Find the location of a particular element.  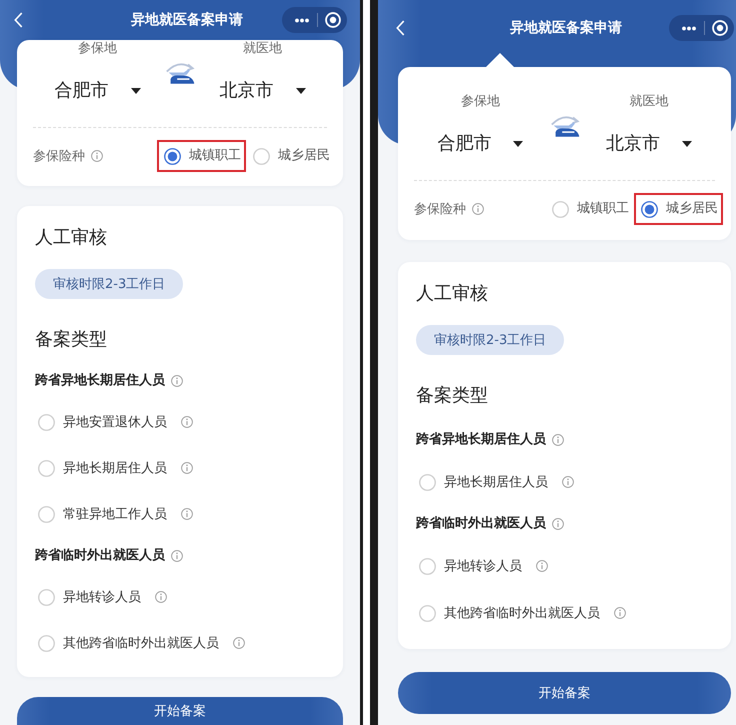

radio-option: 异地安置退休人员 is located at coordinates (114, 422).